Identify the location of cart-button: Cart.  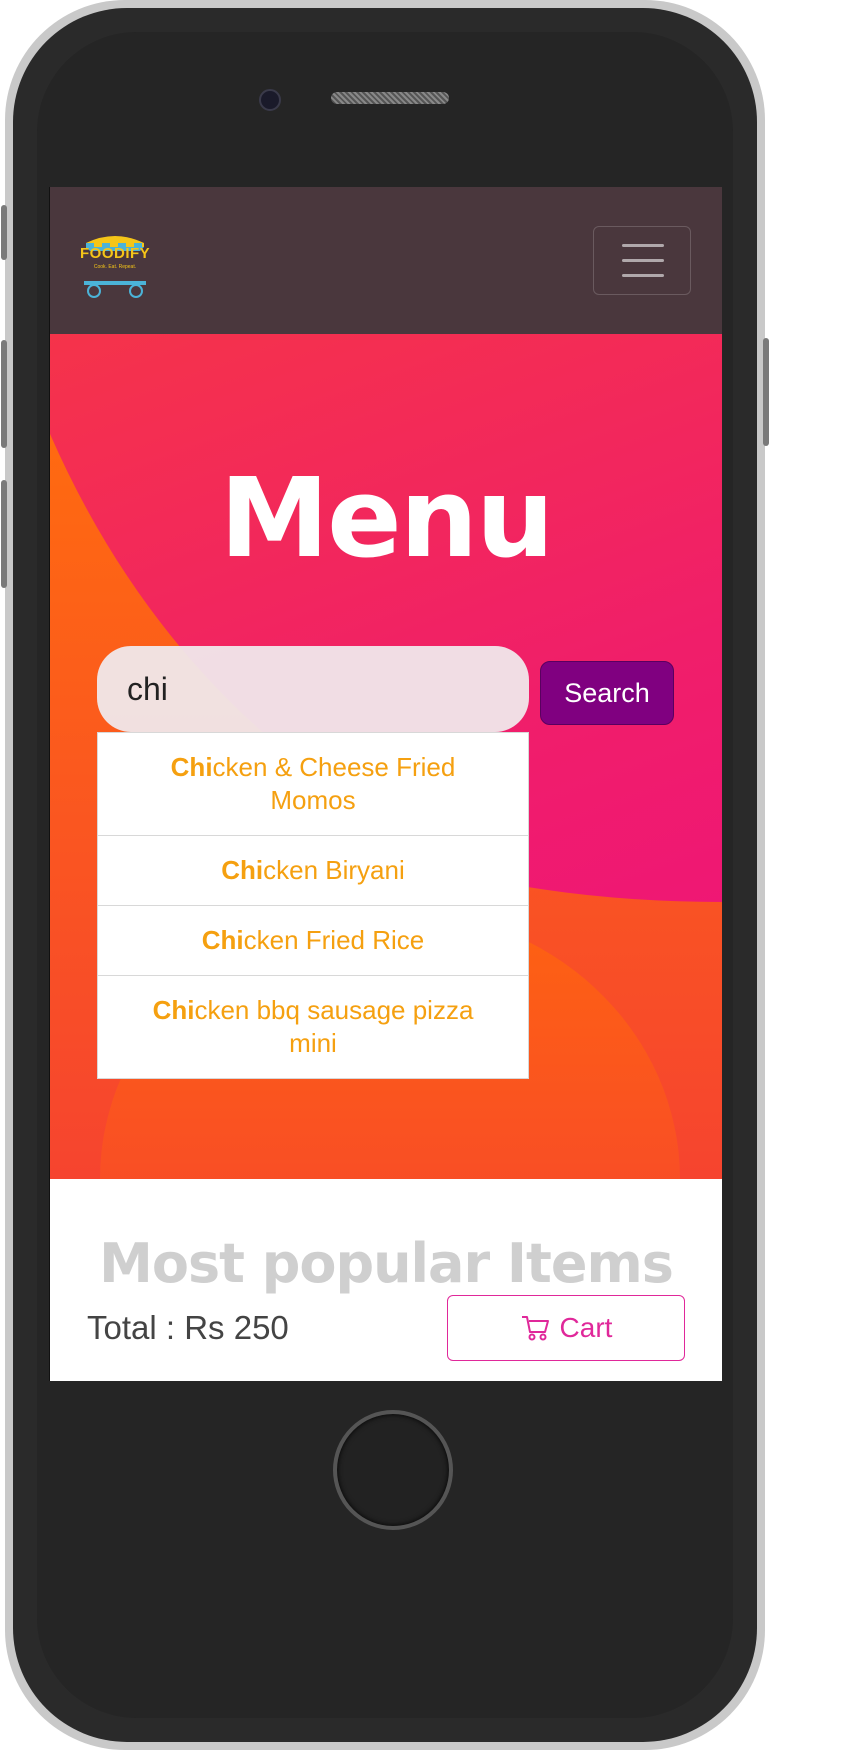
(566, 1328).